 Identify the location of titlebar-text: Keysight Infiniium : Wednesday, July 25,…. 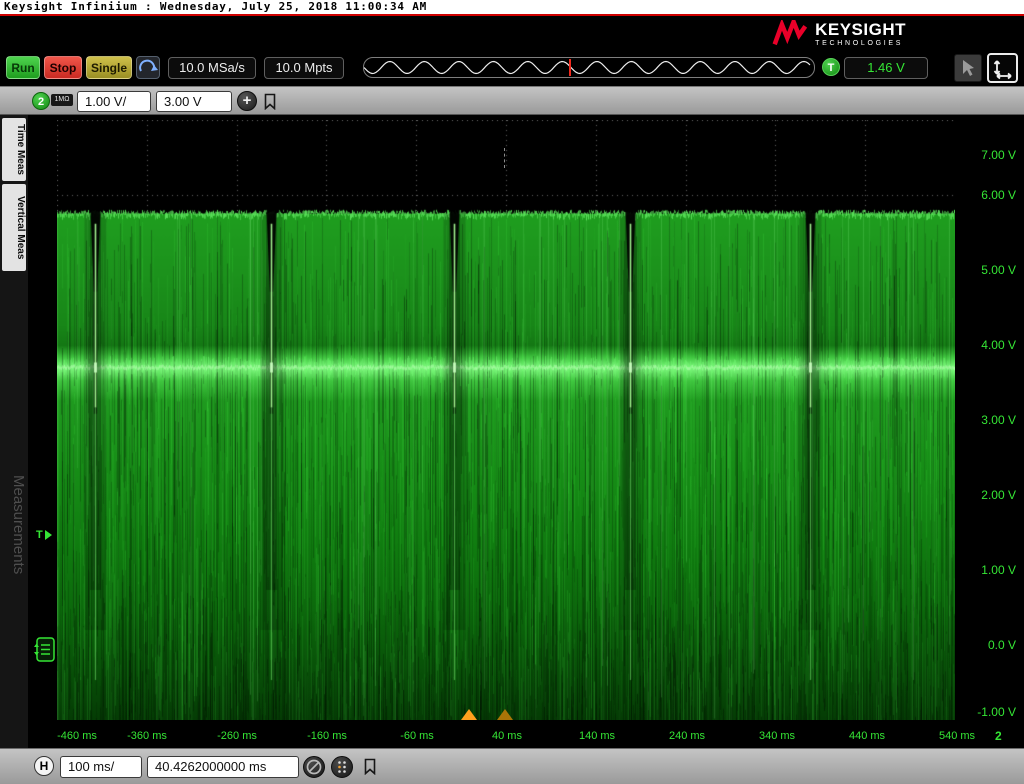
(216, 6).